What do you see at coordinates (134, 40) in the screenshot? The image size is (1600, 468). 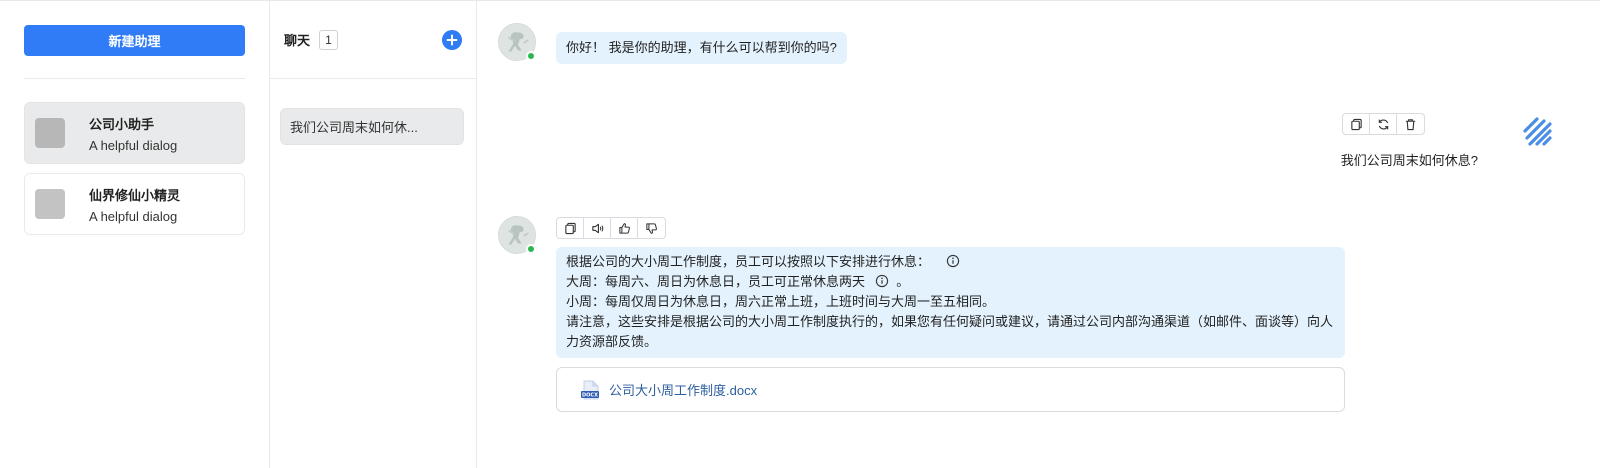 I see `new-assistant-button: 新建助理` at bounding box center [134, 40].